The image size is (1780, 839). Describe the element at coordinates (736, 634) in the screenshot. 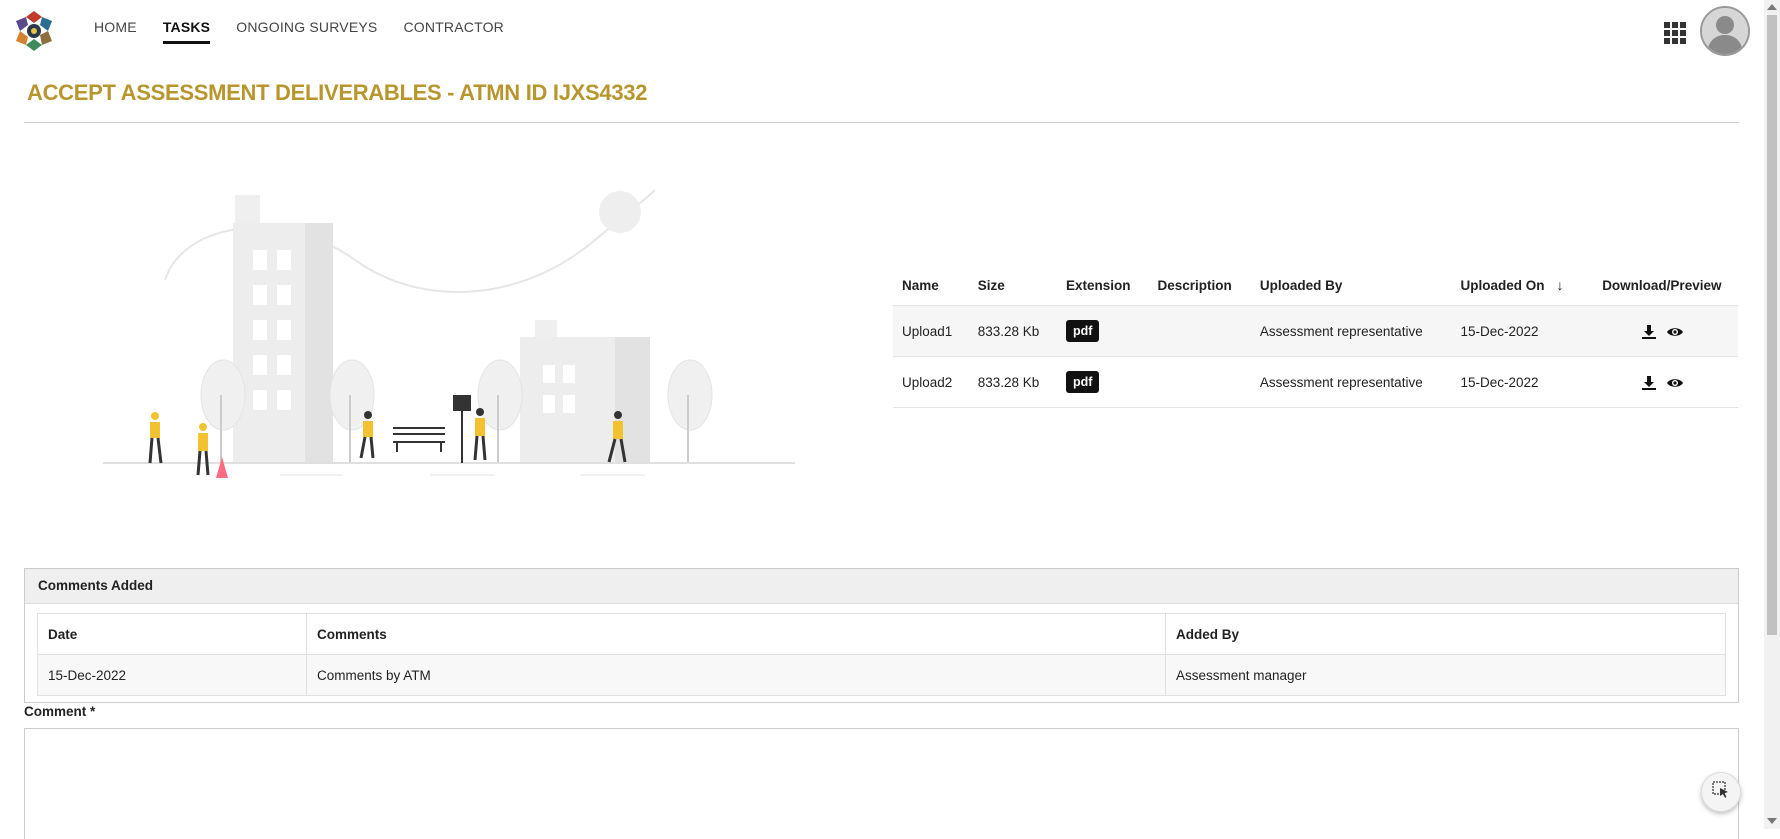

I see `col-comments: Comments` at that location.